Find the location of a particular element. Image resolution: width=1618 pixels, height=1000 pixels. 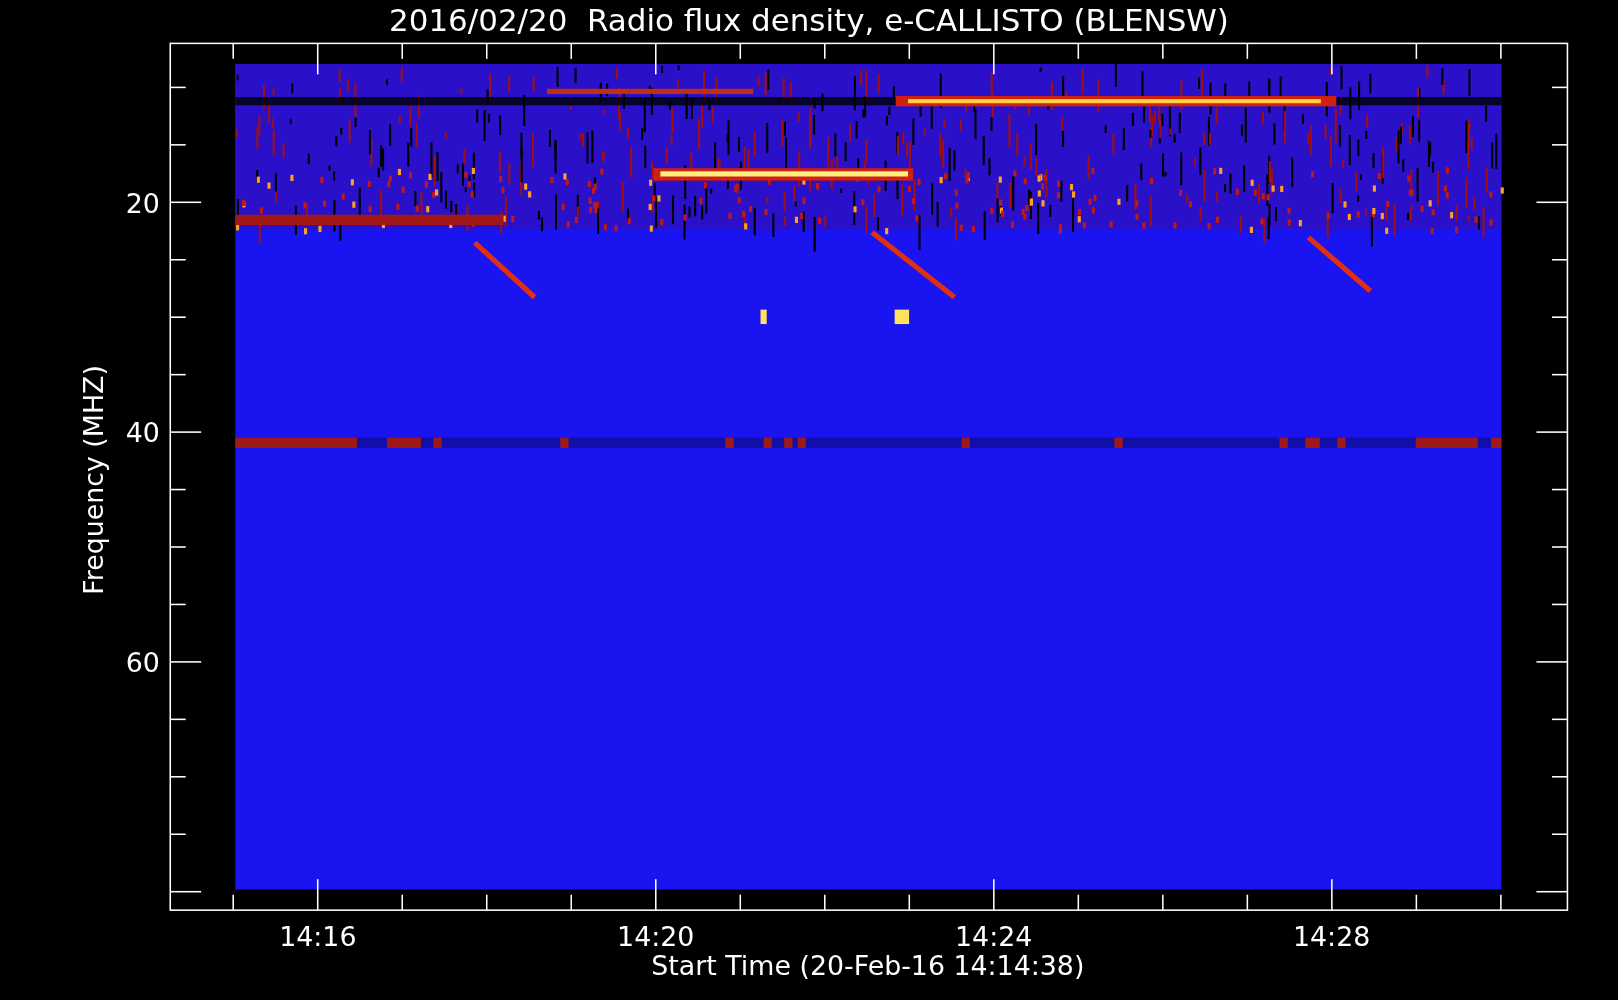

y-axis-label: Frequency (MHZ) is located at coordinates (94, 480).